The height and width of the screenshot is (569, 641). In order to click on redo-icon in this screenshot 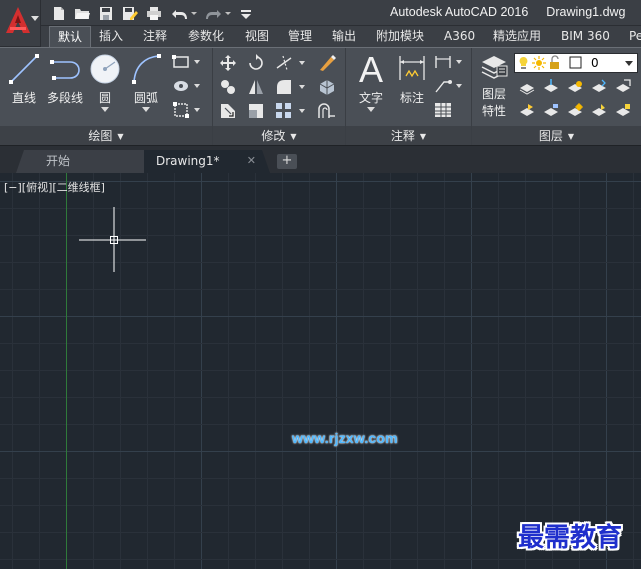, I will do `click(219, 13)`.